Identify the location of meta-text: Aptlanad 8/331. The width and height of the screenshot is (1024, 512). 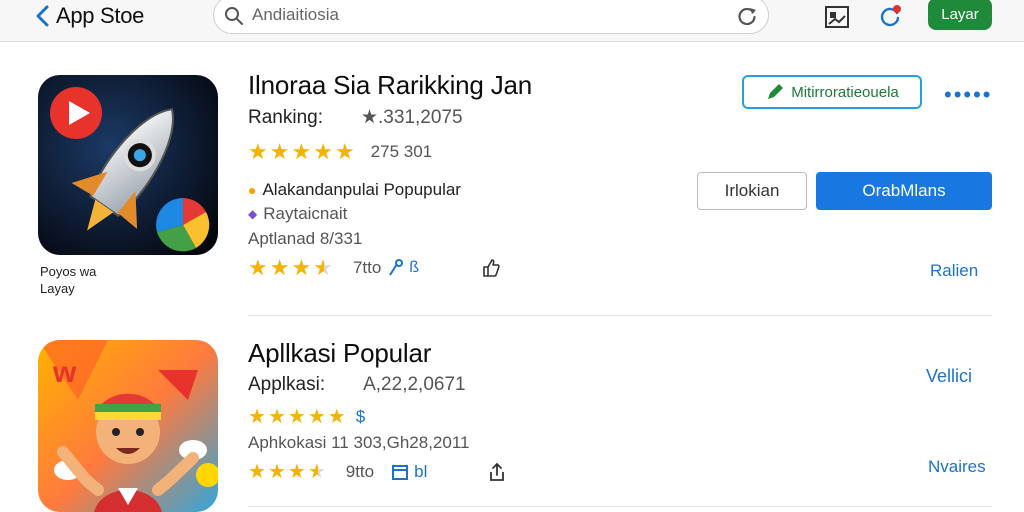
(305, 238).